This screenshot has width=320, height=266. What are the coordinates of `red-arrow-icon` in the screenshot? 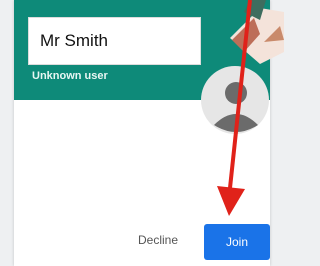 It's located at (234, 108).